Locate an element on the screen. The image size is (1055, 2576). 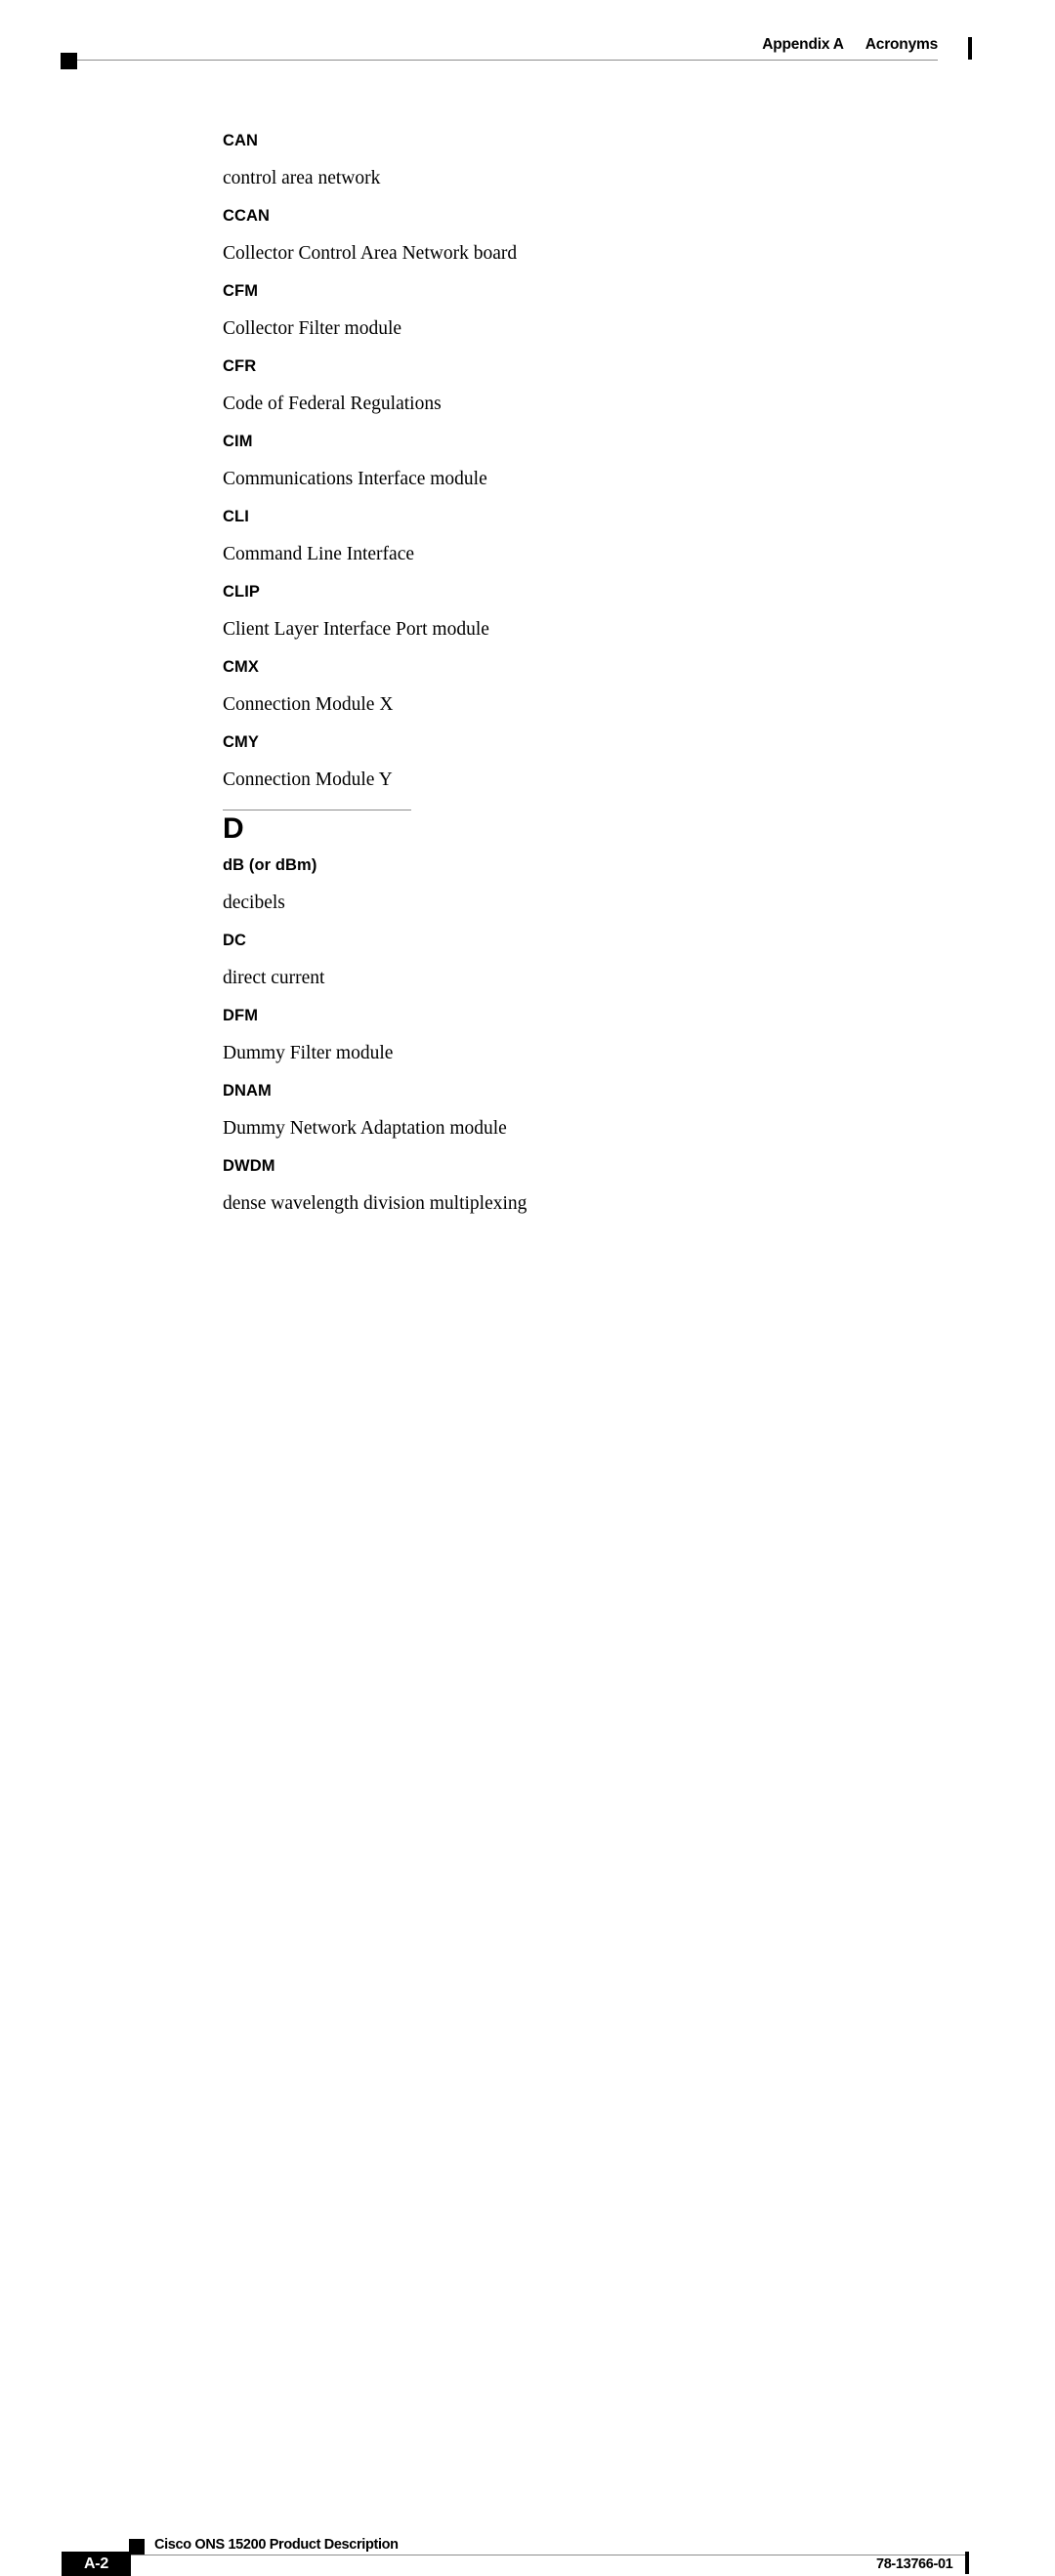
header-breadcrumb: Appendix A Acronyms is located at coordinates (850, 45).